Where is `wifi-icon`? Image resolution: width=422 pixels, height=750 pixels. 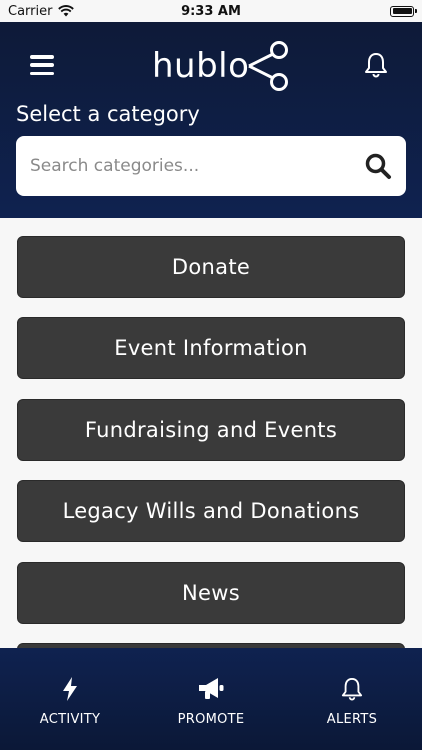 wifi-icon is located at coordinates (66, 11).